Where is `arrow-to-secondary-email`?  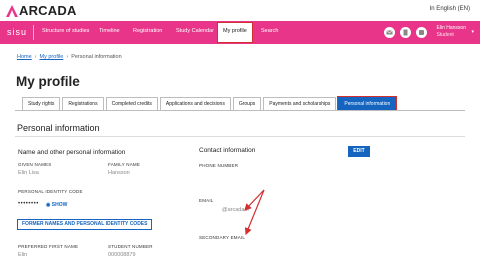 arrow-to-secondary-email is located at coordinates (254, 212).